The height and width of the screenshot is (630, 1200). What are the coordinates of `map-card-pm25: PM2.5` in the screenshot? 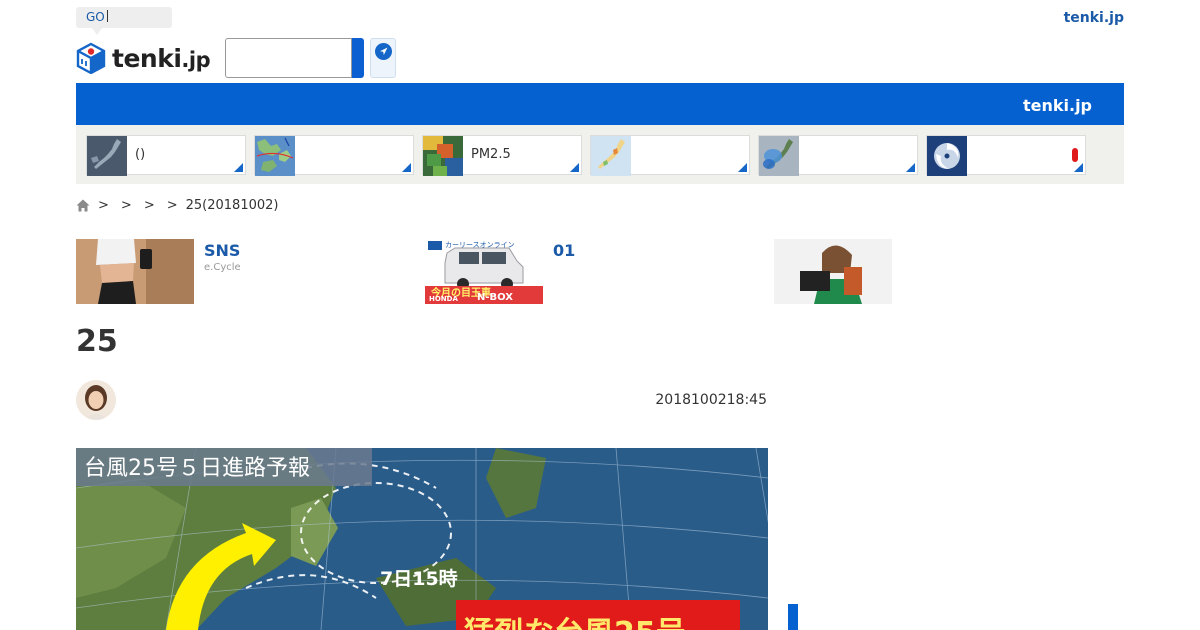 It's located at (502, 155).